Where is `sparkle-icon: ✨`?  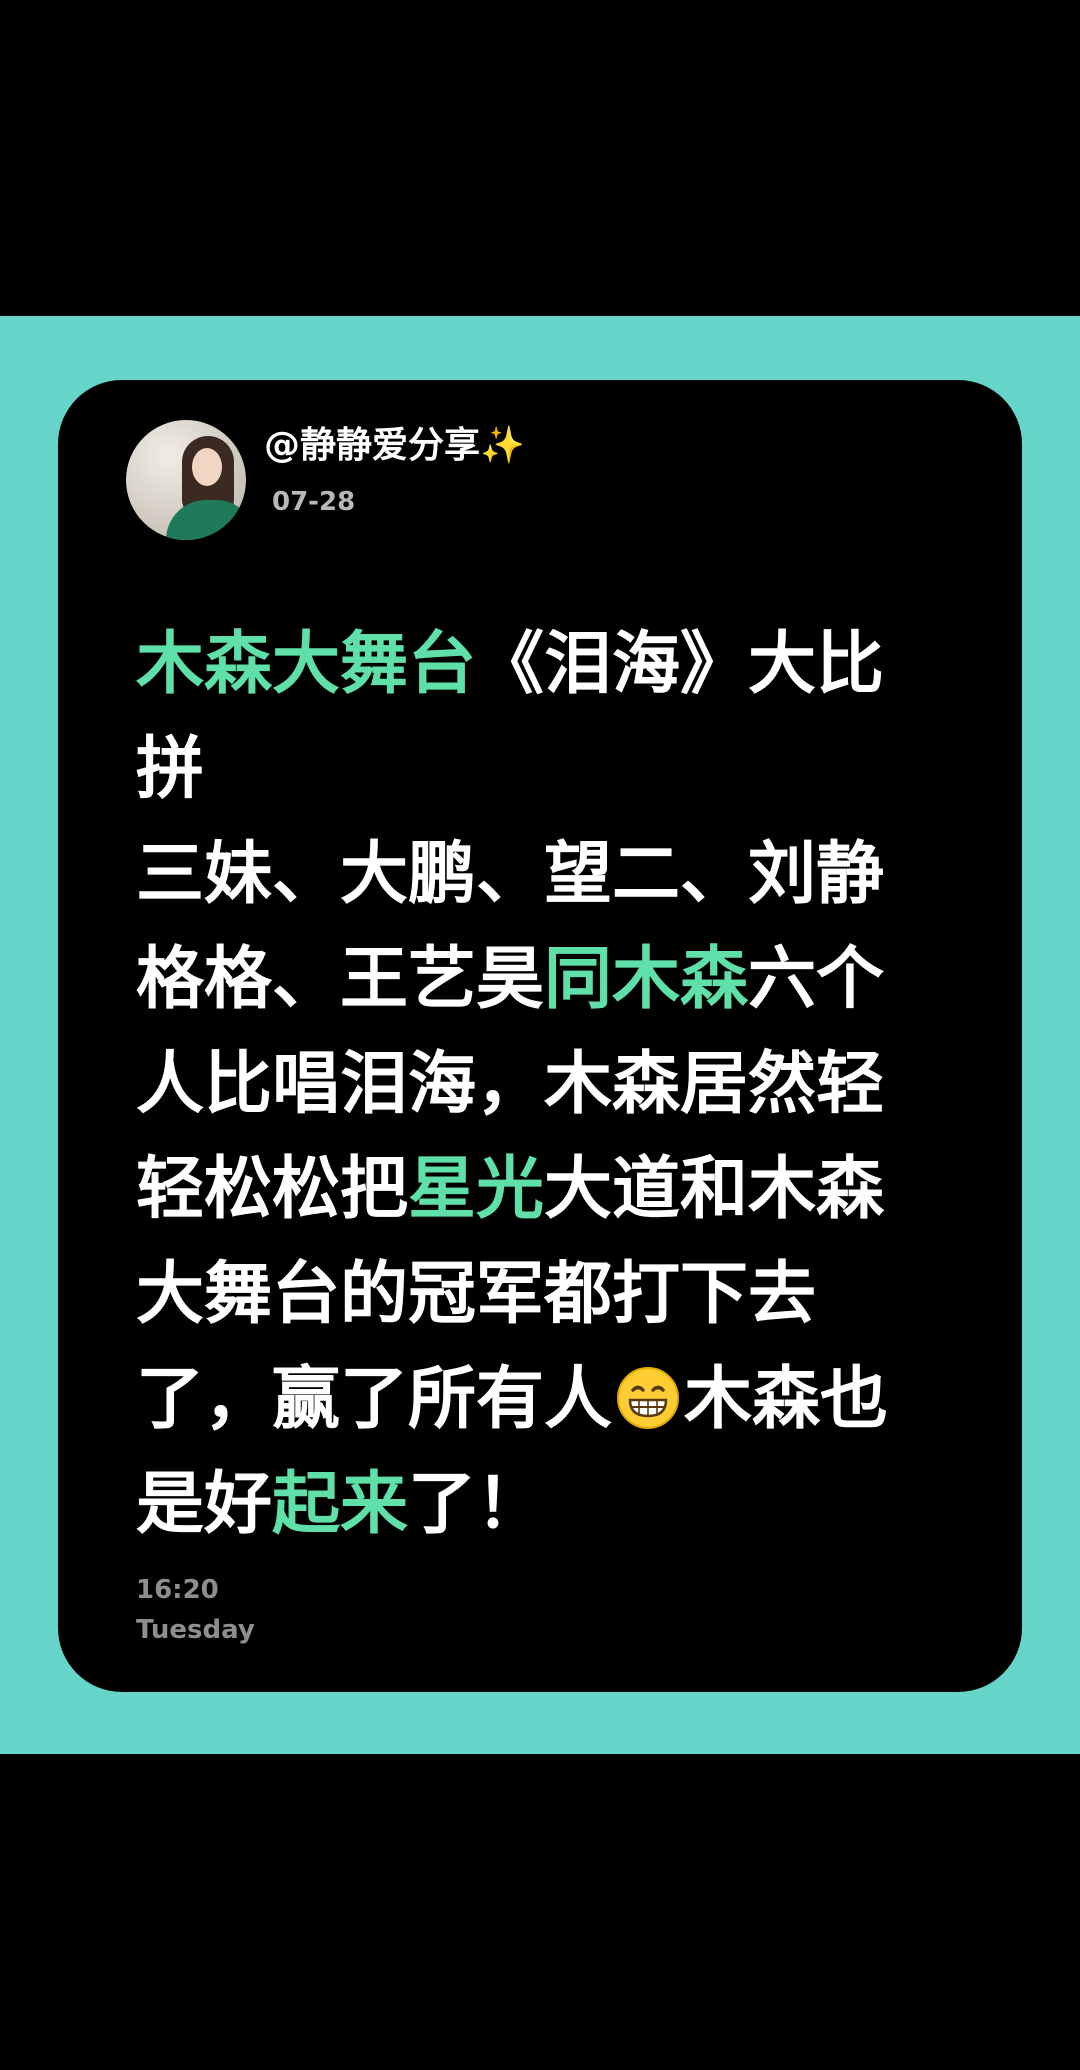
sparkle-icon: ✨ is located at coordinates (502, 445).